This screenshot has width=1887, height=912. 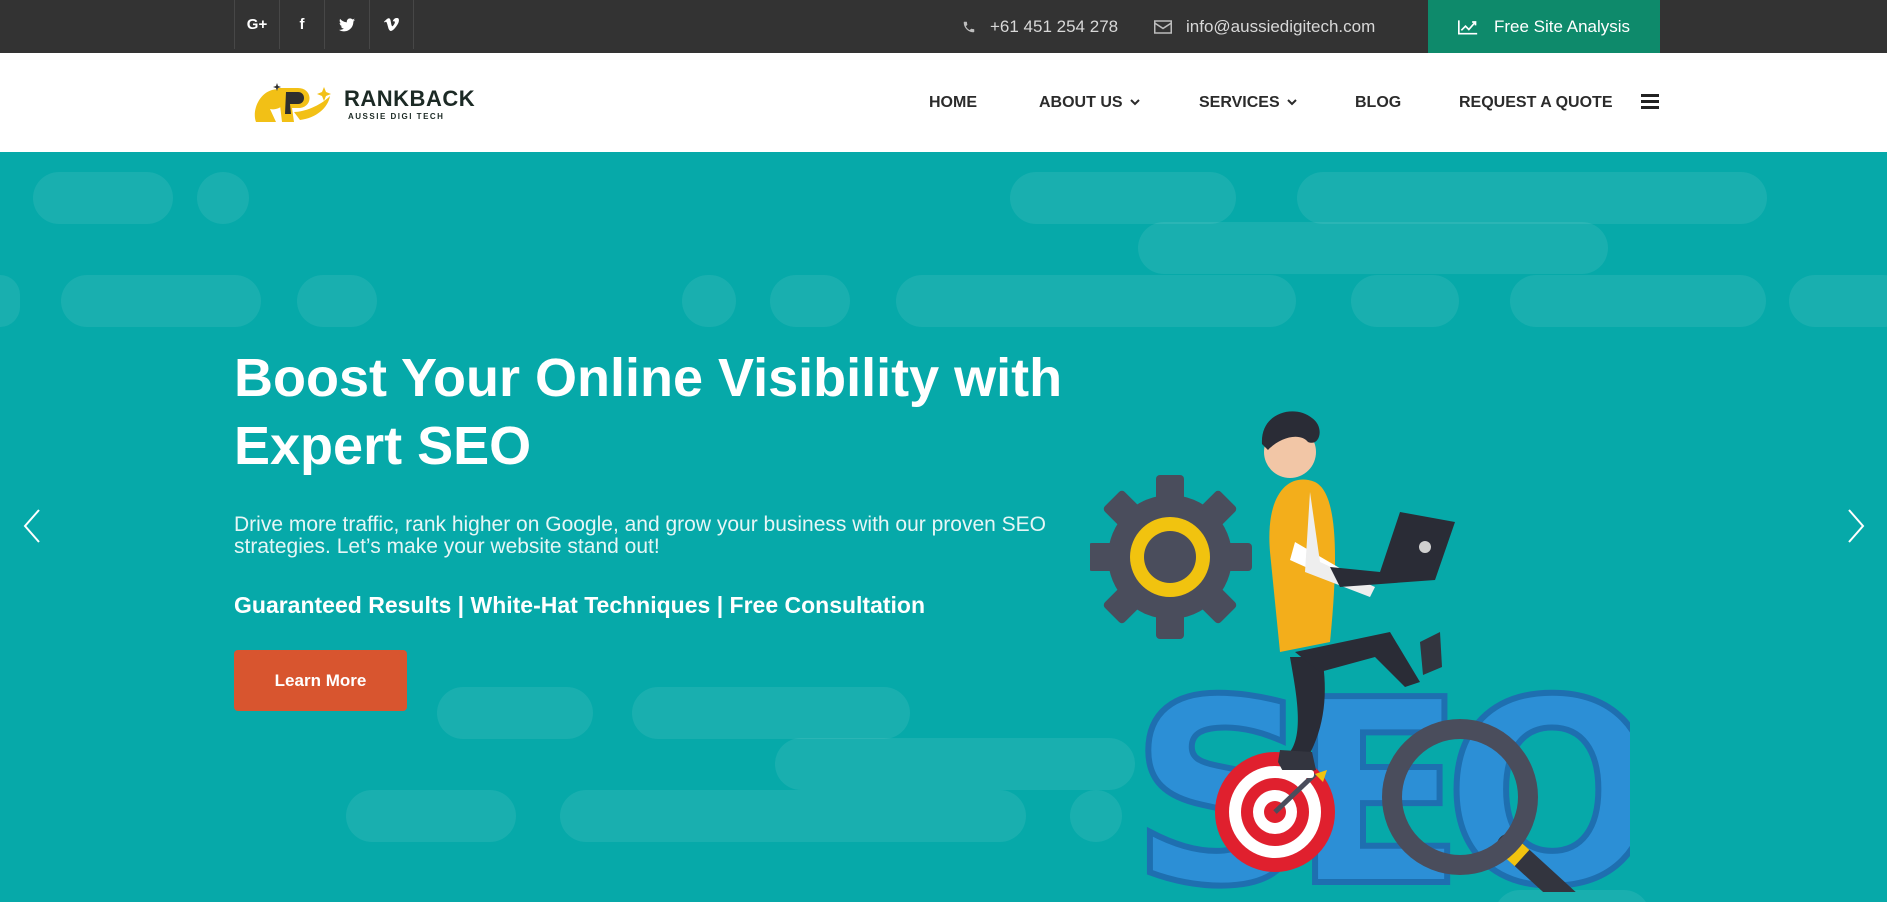 What do you see at coordinates (969, 26) in the screenshot?
I see `phone-icon` at bounding box center [969, 26].